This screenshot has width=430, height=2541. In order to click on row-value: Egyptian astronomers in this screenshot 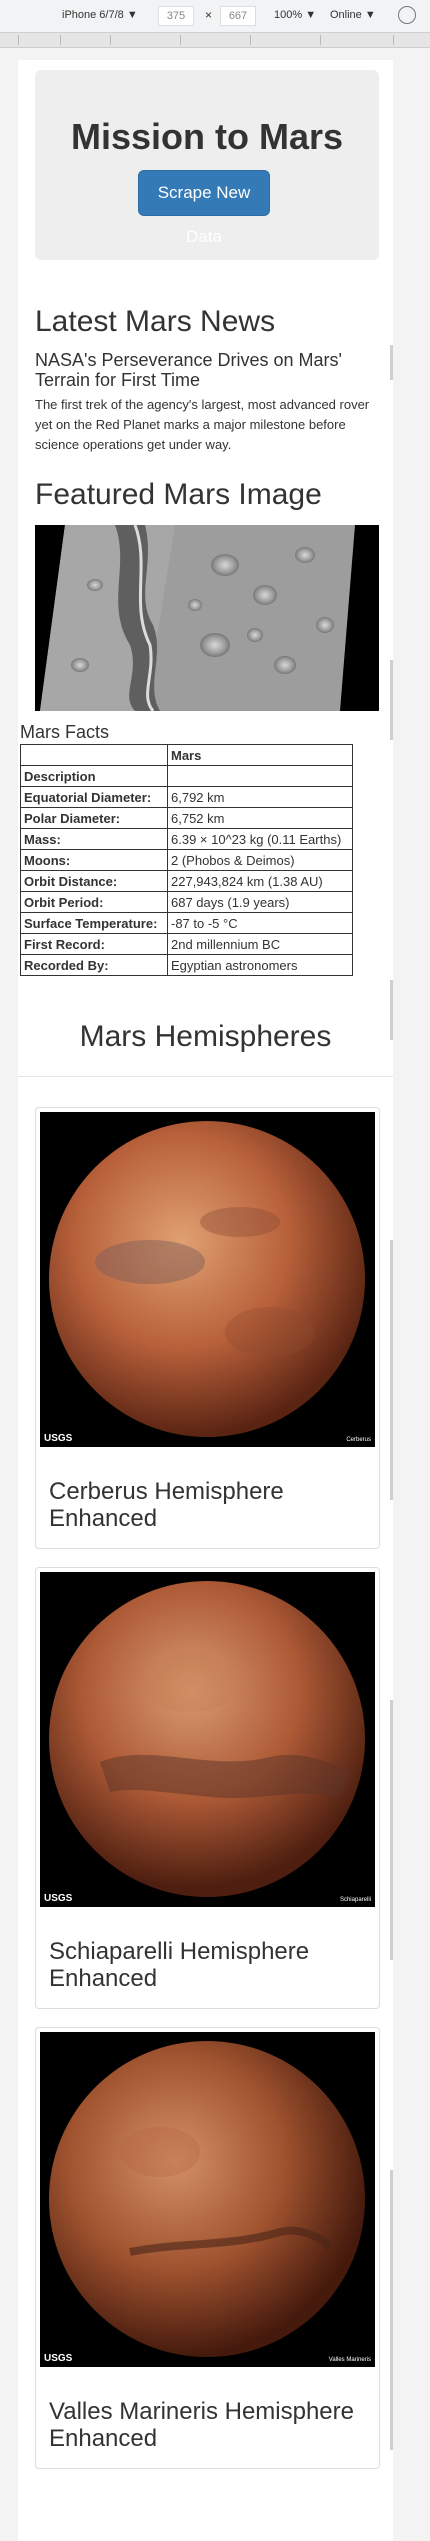, I will do `click(260, 965)`.